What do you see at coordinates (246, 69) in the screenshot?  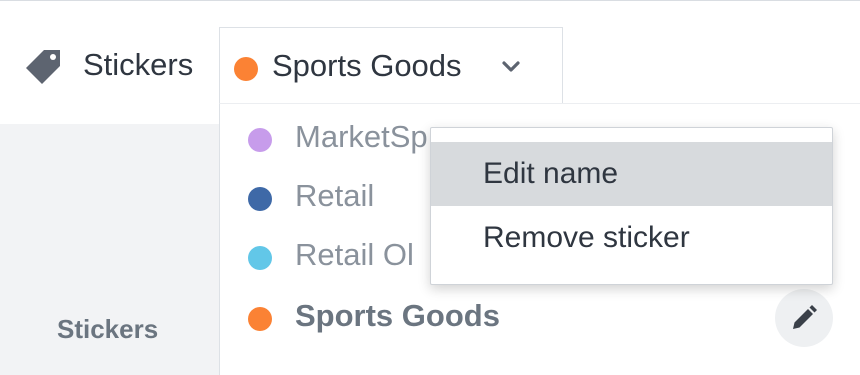 I see `selected-sticker-color-dot` at bounding box center [246, 69].